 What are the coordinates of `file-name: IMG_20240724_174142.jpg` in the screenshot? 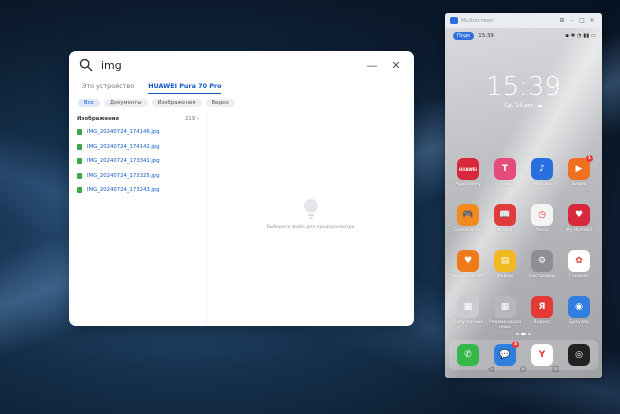 It's located at (123, 146).